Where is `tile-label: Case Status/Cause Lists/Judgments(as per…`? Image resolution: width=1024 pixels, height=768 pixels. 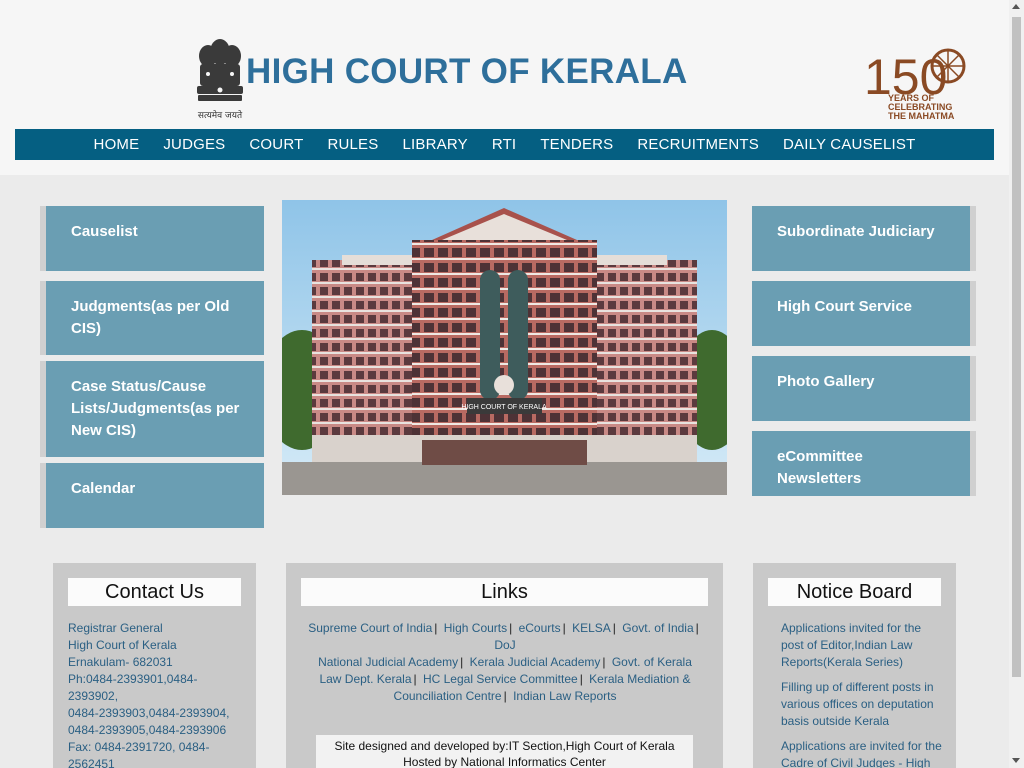 tile-label: Case Status/Cause Lists/Judgments(as per… is located at coordinates (155, 408).